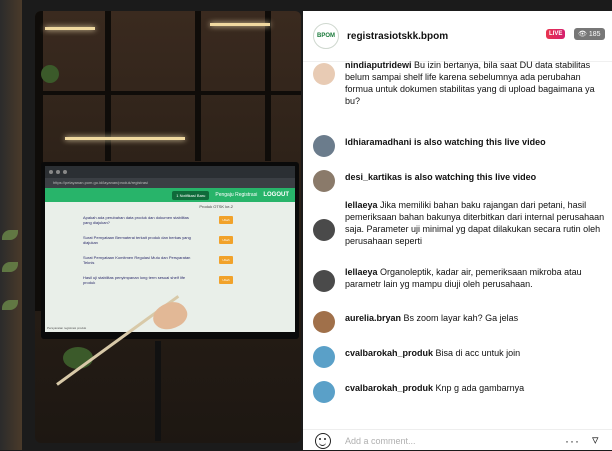  I want to click on eye-icon: 👁, so click(582, 34).